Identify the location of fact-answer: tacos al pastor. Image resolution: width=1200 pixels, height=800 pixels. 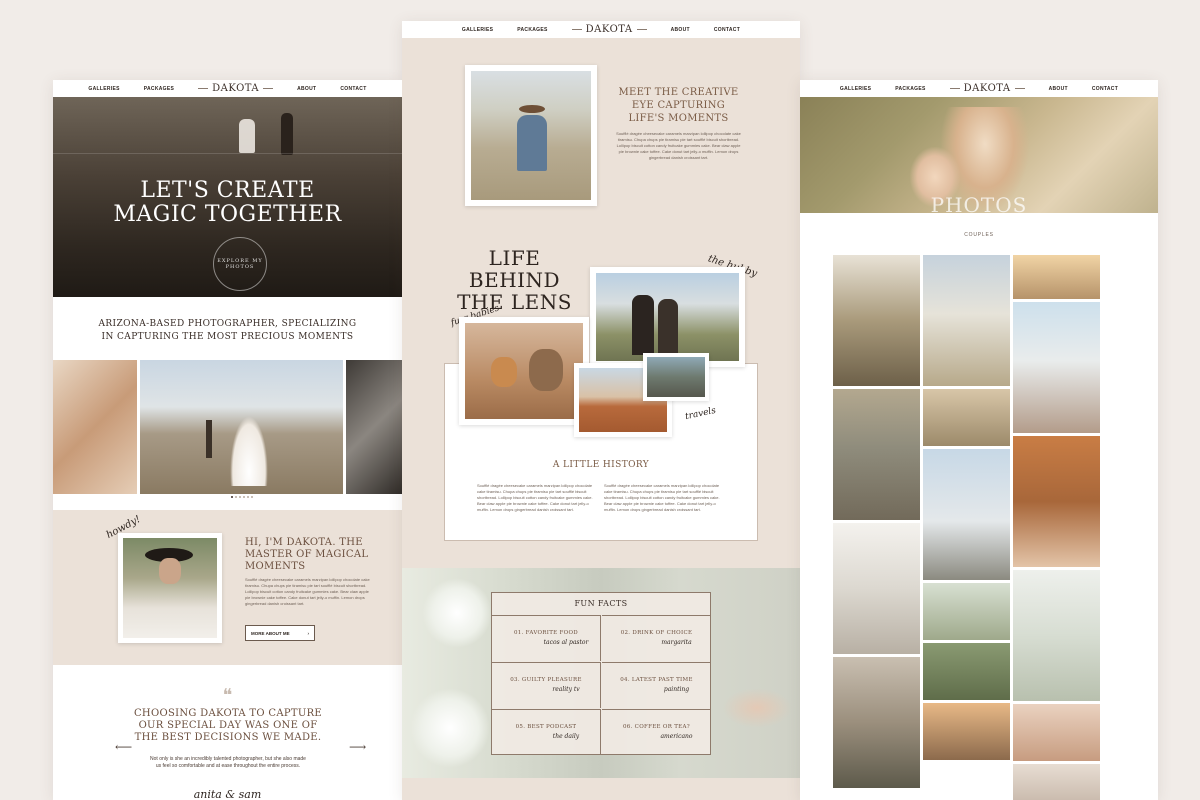
(566, 642).